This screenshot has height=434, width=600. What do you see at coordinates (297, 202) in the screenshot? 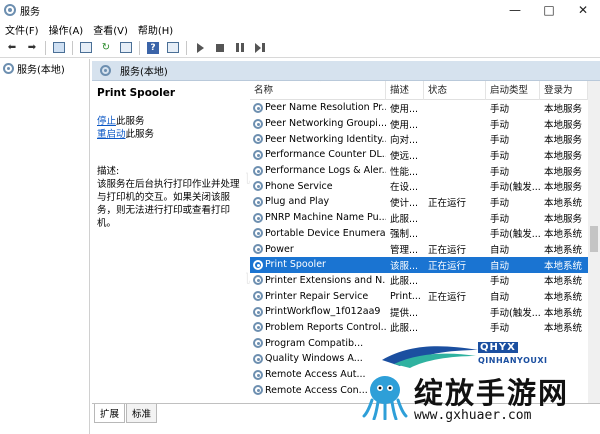
I see `service-name-text: Plug and Play` at bounding box center [297, 202].